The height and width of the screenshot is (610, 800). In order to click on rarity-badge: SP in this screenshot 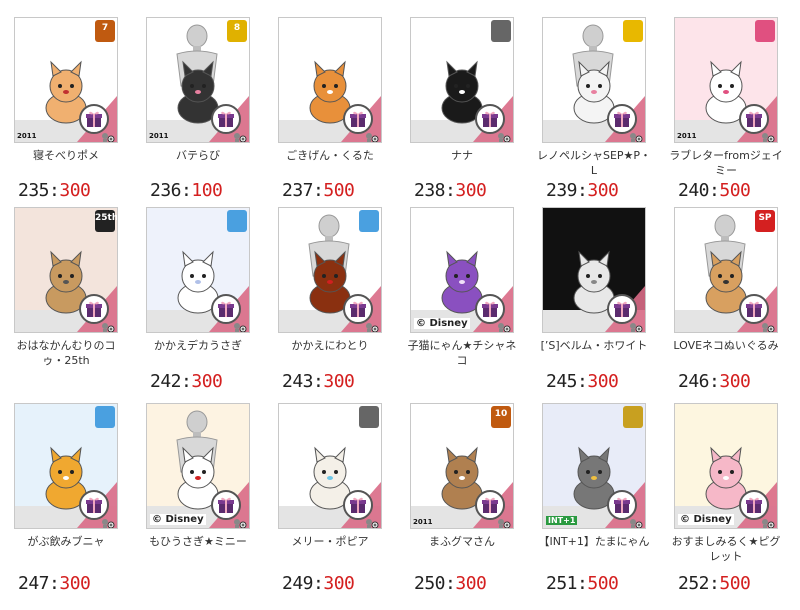, I will do `click(765, 221)`.